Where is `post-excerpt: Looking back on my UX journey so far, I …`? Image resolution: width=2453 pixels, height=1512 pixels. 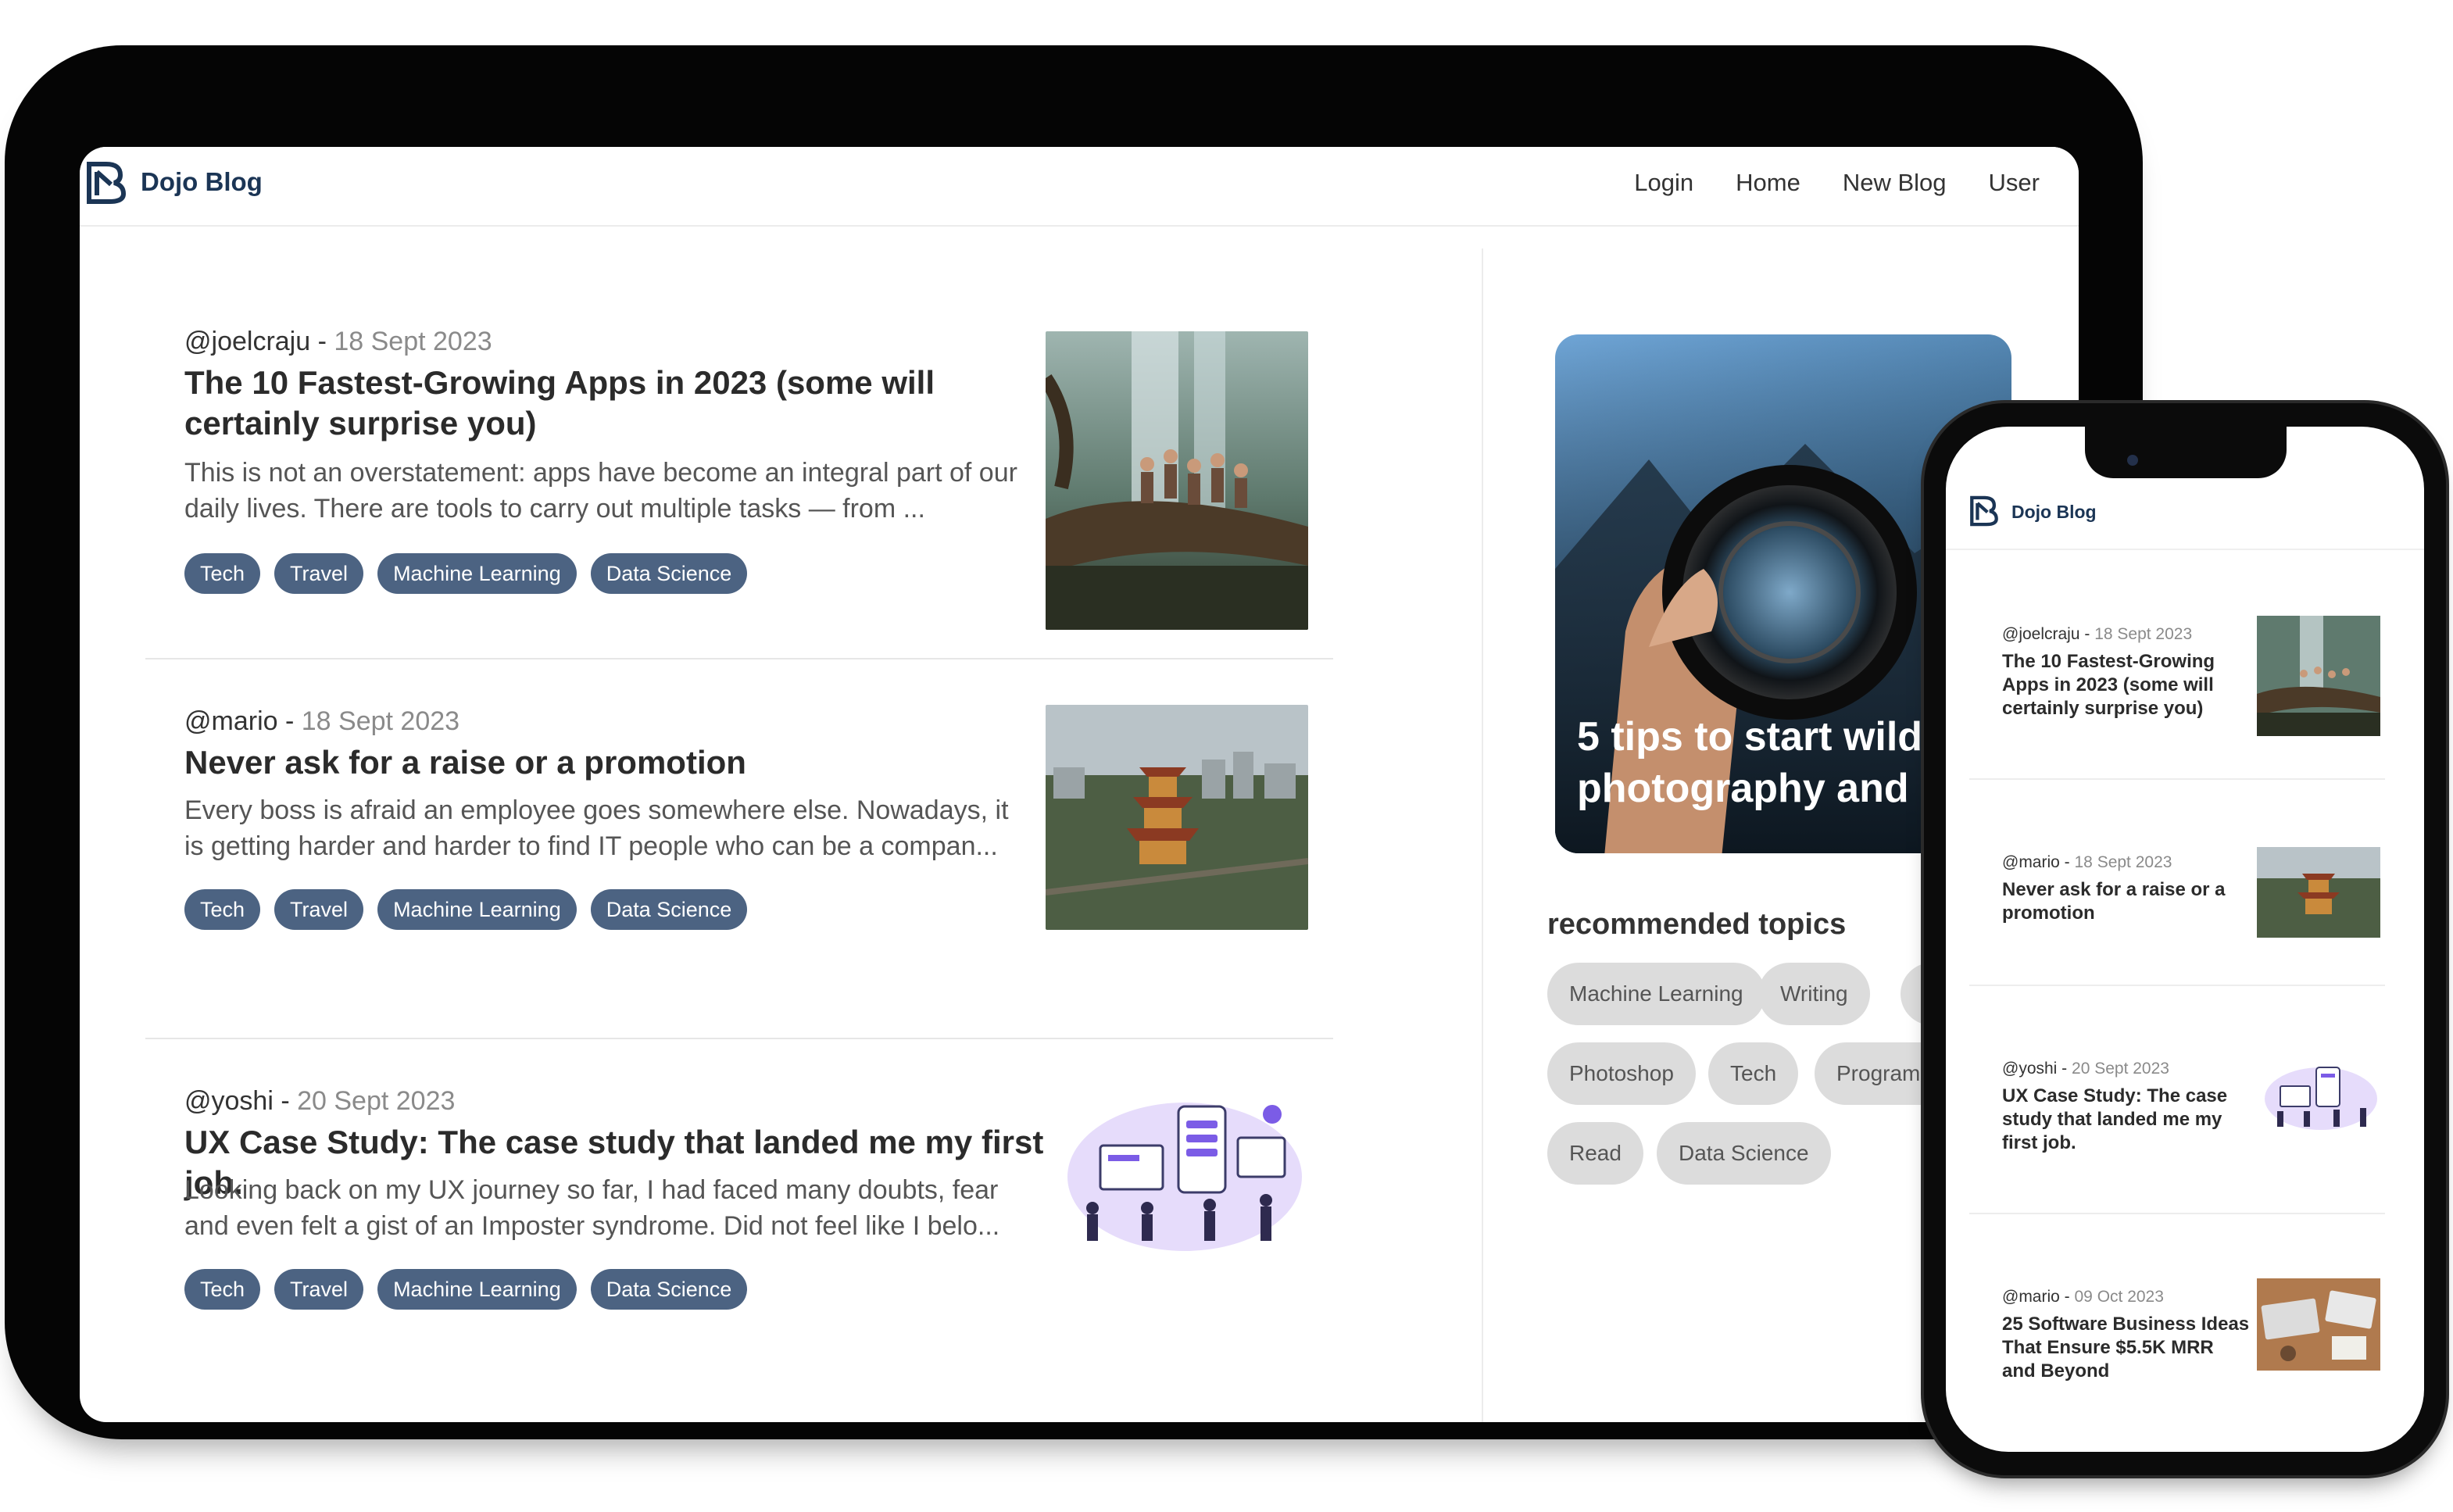 post-excerpt: Looking back on my UX journey so far, I … is located at coordinates (592, 1208).